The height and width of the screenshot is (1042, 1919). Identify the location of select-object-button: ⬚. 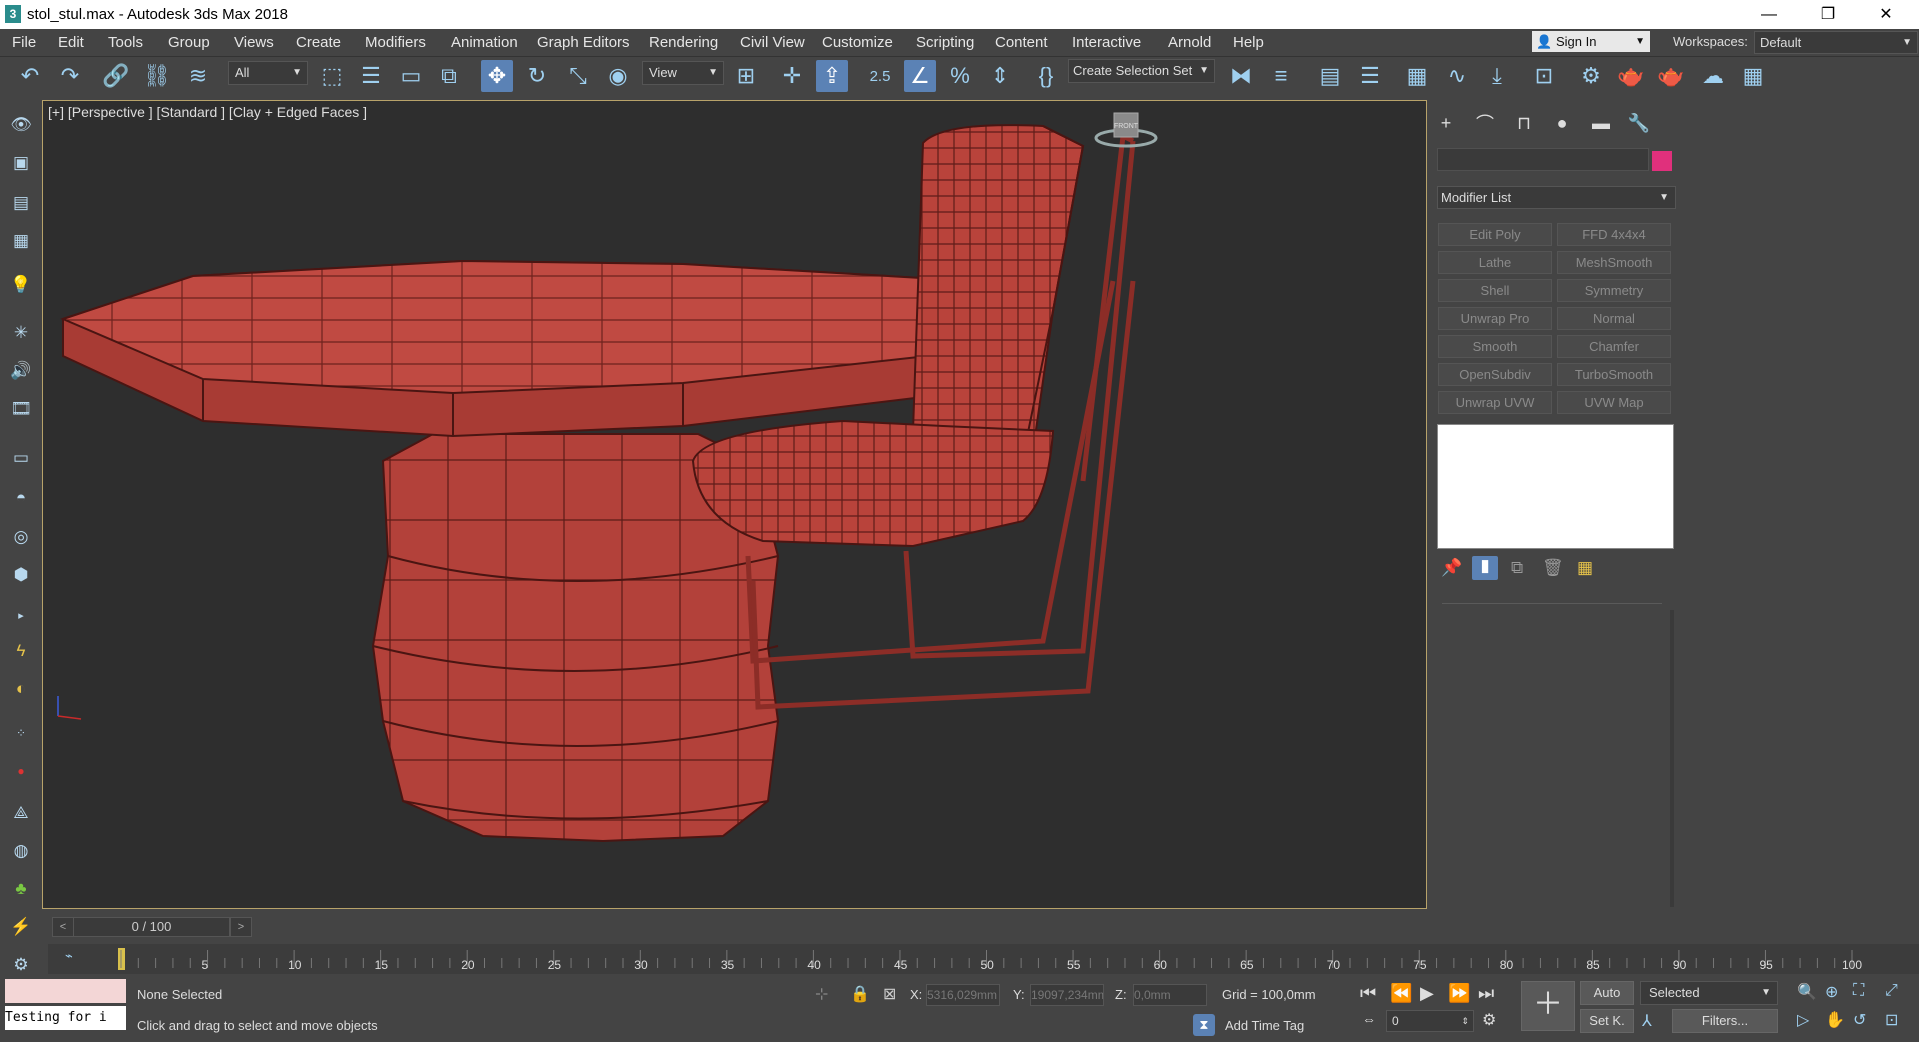
(332, 76).